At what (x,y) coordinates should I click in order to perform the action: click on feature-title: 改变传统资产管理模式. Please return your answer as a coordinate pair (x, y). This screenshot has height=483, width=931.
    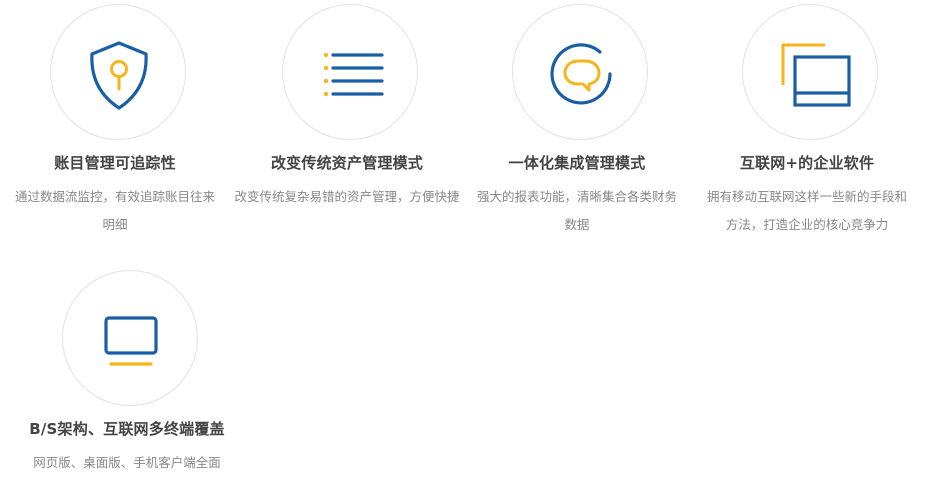
    Looking at the image, I should click on (346, 163).